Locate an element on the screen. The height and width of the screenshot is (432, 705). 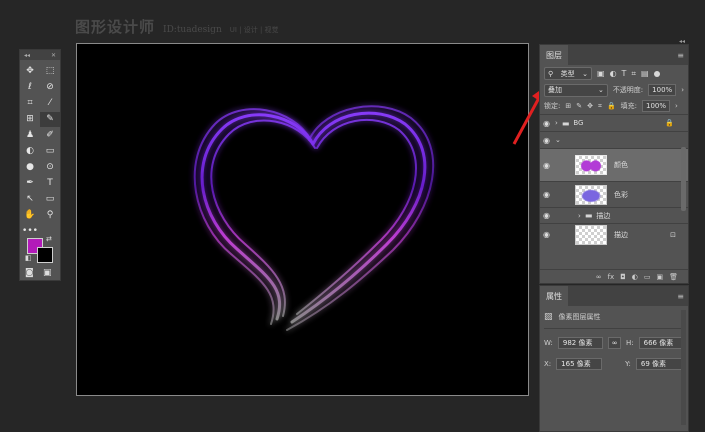
tab-properties: 属性 is located at coordinates (554, 296).